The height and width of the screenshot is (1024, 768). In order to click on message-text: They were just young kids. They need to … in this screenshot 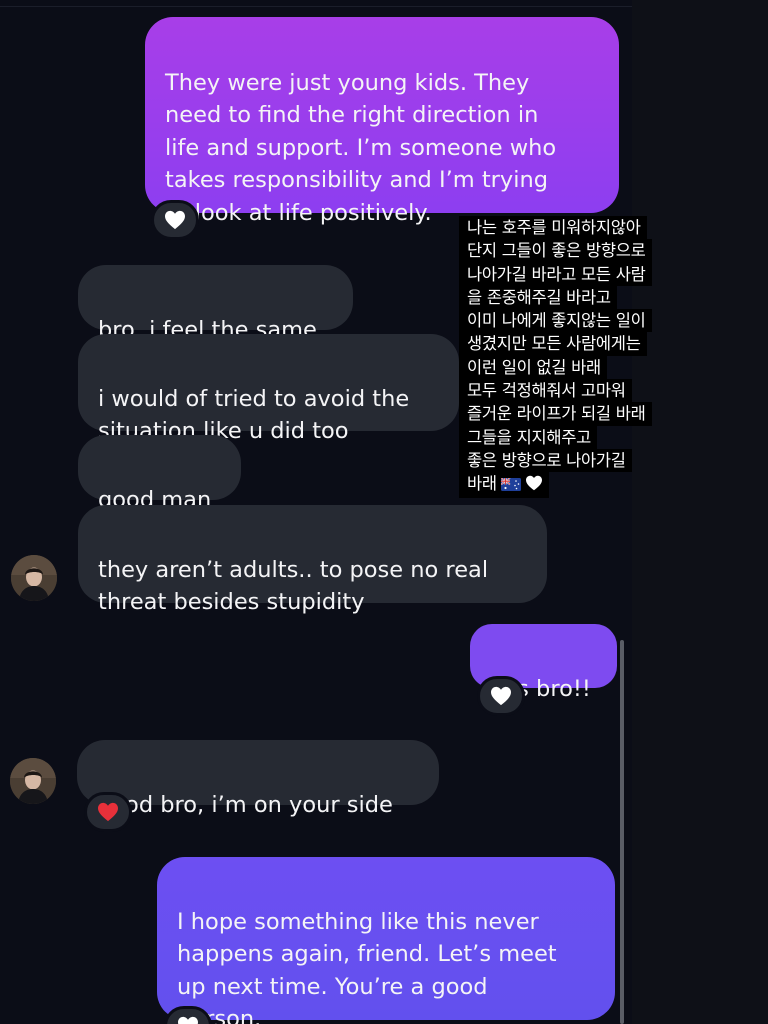, I will do `click(361, 147)`.